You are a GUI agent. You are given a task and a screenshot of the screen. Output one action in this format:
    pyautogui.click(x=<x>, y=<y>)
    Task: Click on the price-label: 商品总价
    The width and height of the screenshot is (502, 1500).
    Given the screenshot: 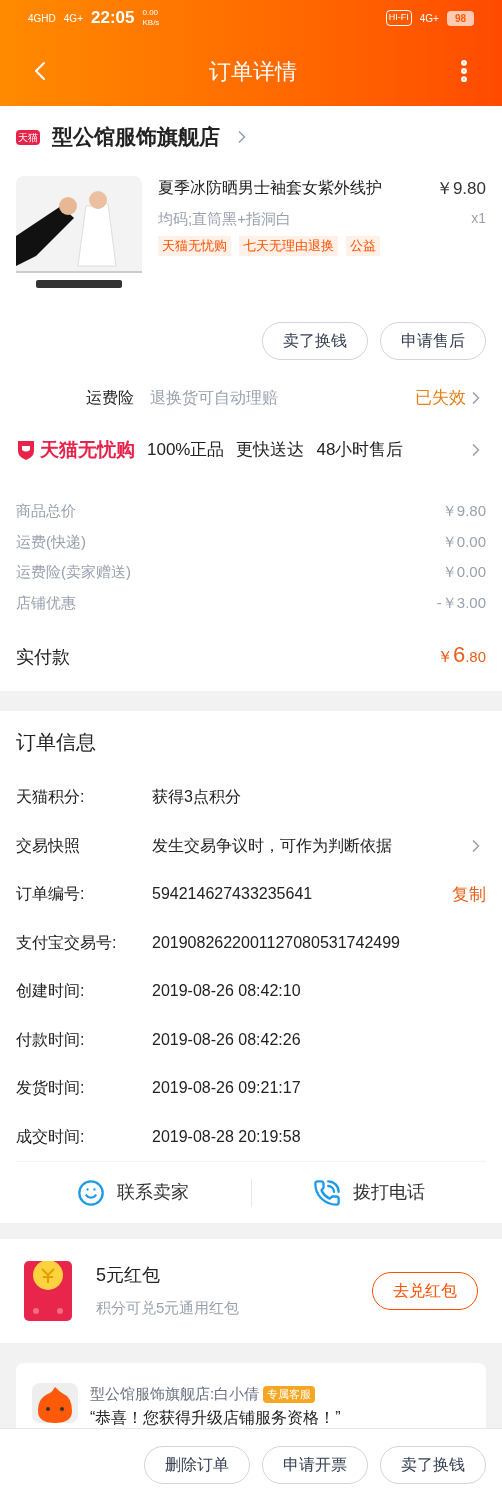 What is the action you would take?
    pyautogui.click(x=46, y=511)
    